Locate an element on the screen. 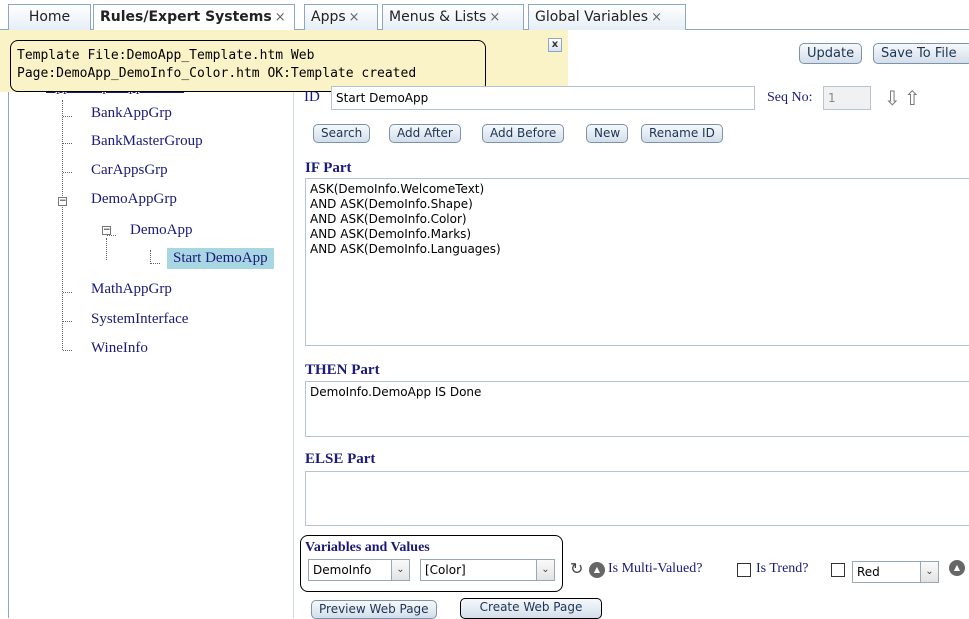 This screenshot has width=969, height=619. object-select: DemoInfo ⌄ is located at coordinates (359, 570).